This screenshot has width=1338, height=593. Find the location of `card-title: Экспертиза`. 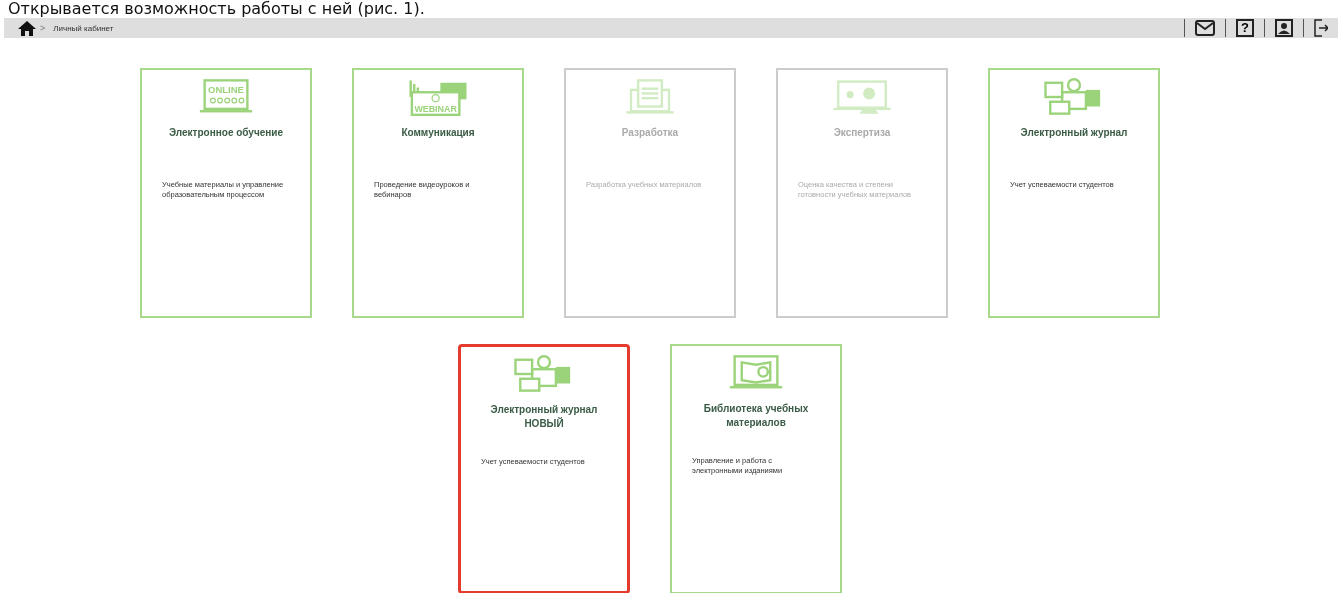

card-title: Экспертиза is located at coordinates (862, 133).